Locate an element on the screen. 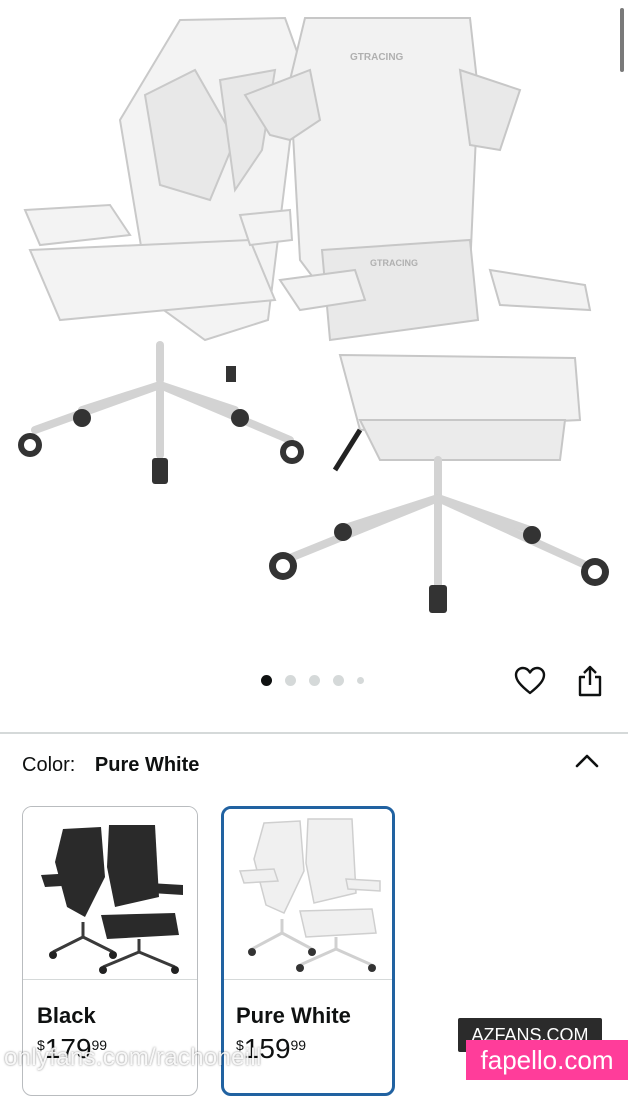  color-selector-header: Color: Pure White is located at coordinates (110, 765).